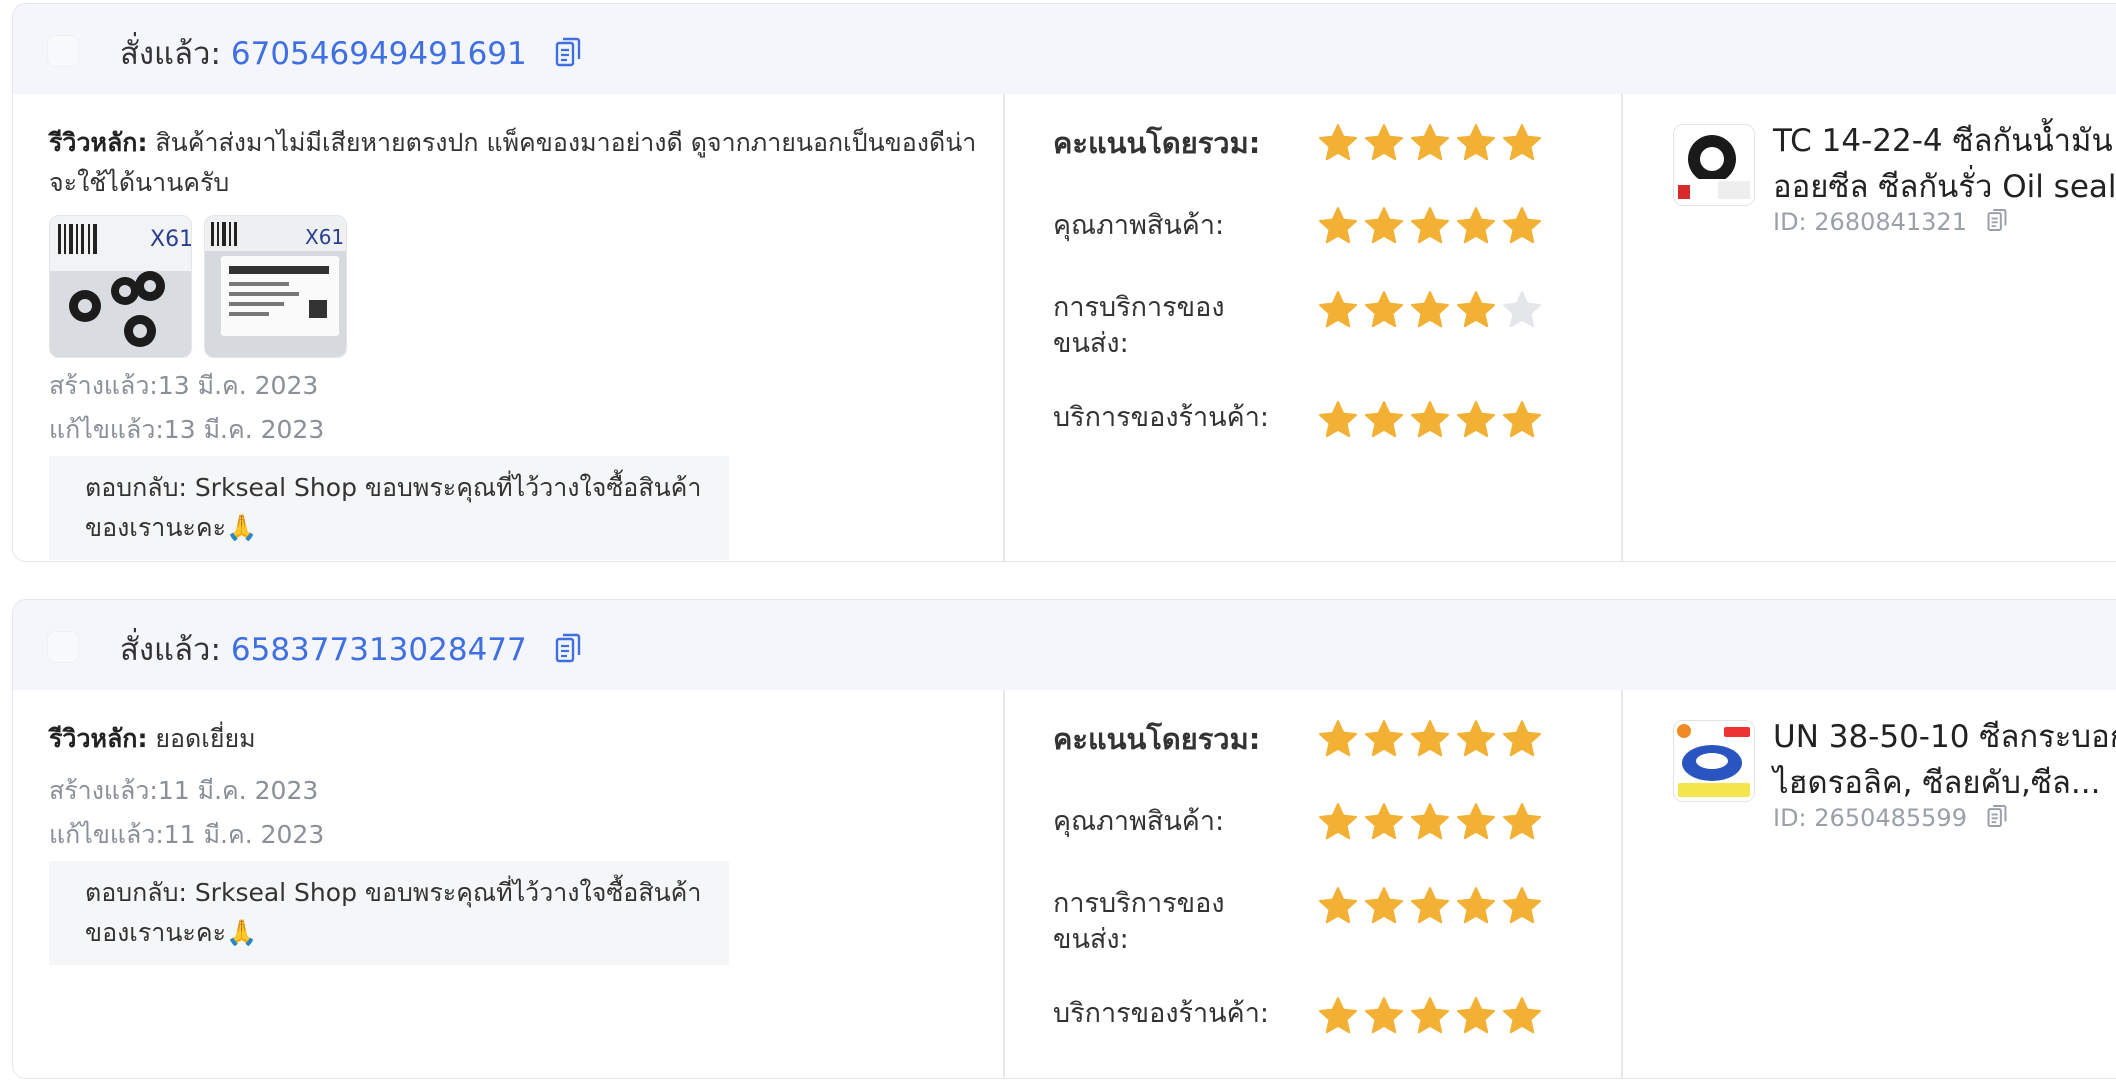 The height and width of the screenshot is (1086, 2116). Describe the element at coordinates (187, 834) in the screenshot. I see `edited-date: แก้ไขแล้ว:11 มี.ค. 2023` at that location.